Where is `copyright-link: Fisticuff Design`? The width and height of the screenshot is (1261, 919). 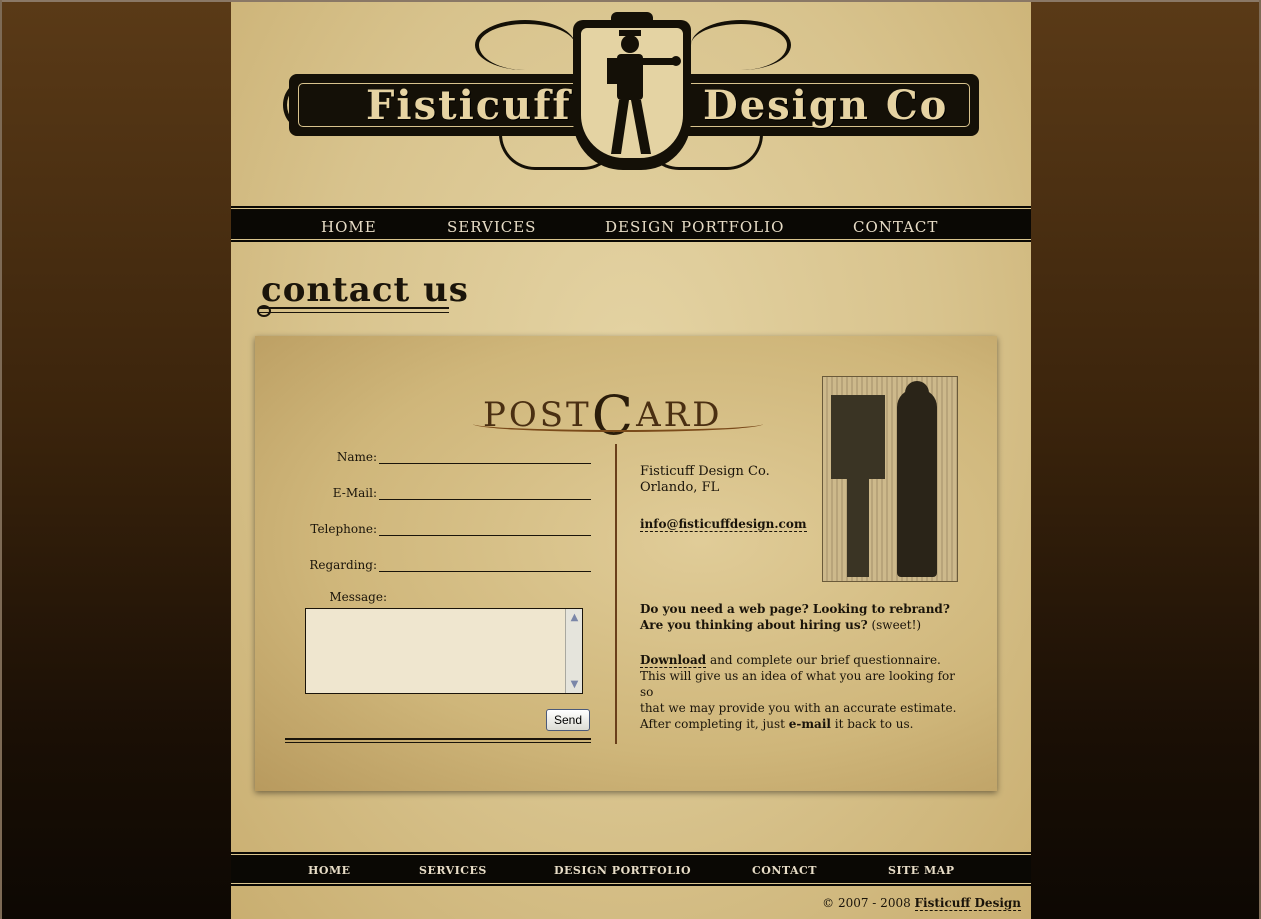 copyright-link: Fisticuff Design is located at coordinates (967, 903).